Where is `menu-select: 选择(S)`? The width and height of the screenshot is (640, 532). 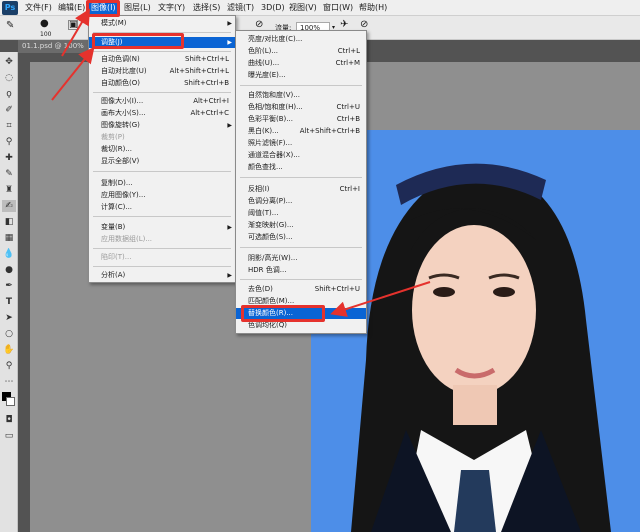 menu-select: 选择(S) is located at coordinates (206, 8).